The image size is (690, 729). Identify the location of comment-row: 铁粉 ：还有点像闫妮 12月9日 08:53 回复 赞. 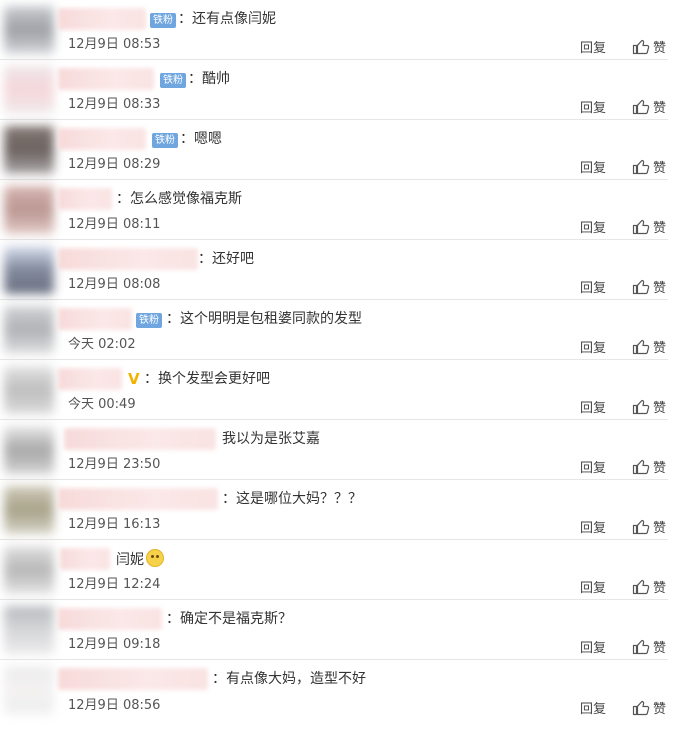
(334, 30).